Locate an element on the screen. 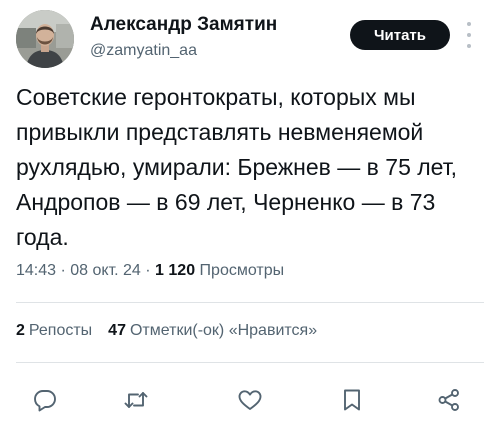 Image resolution: width=500 pixels, height=436 pixels. like-button is located at coordinates (250, 400).